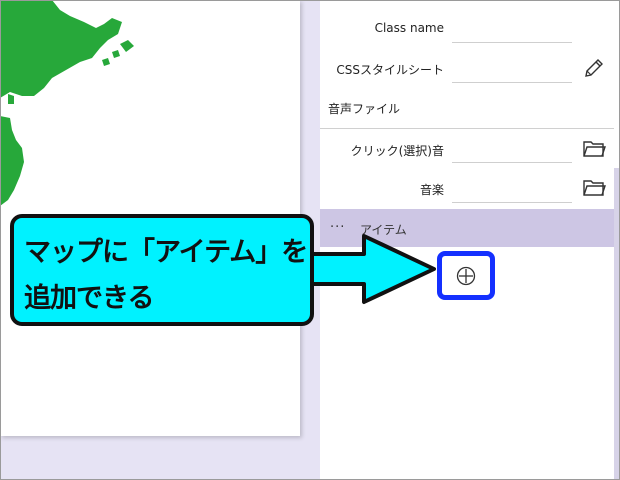 The height and width of the screenshot is (480, 620). What do you see at coordinates (512, 0) in the screenshot?
I see `top-field-underline` at bounding box center [512, 0].